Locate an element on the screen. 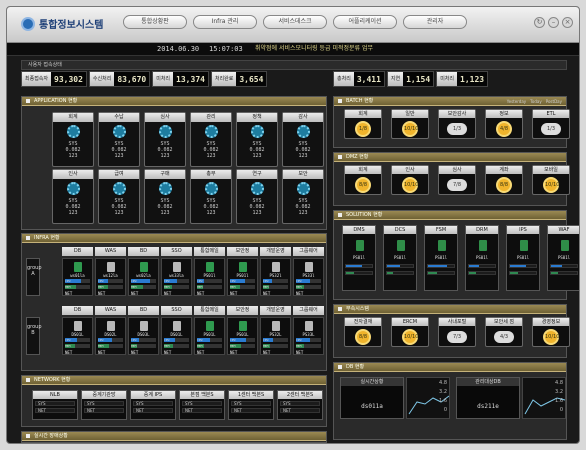  dmz-title: DMZ 현황 is located at coordinates (450, 157).